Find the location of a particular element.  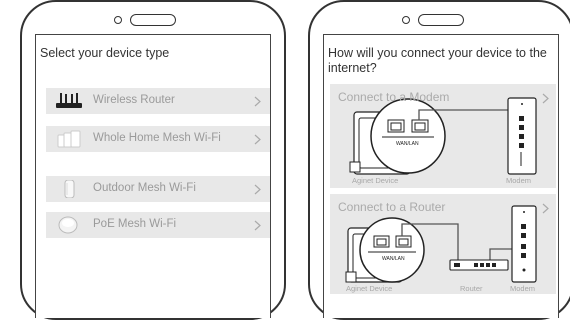

mesh-units-icon is located at coordinates (69, 139).